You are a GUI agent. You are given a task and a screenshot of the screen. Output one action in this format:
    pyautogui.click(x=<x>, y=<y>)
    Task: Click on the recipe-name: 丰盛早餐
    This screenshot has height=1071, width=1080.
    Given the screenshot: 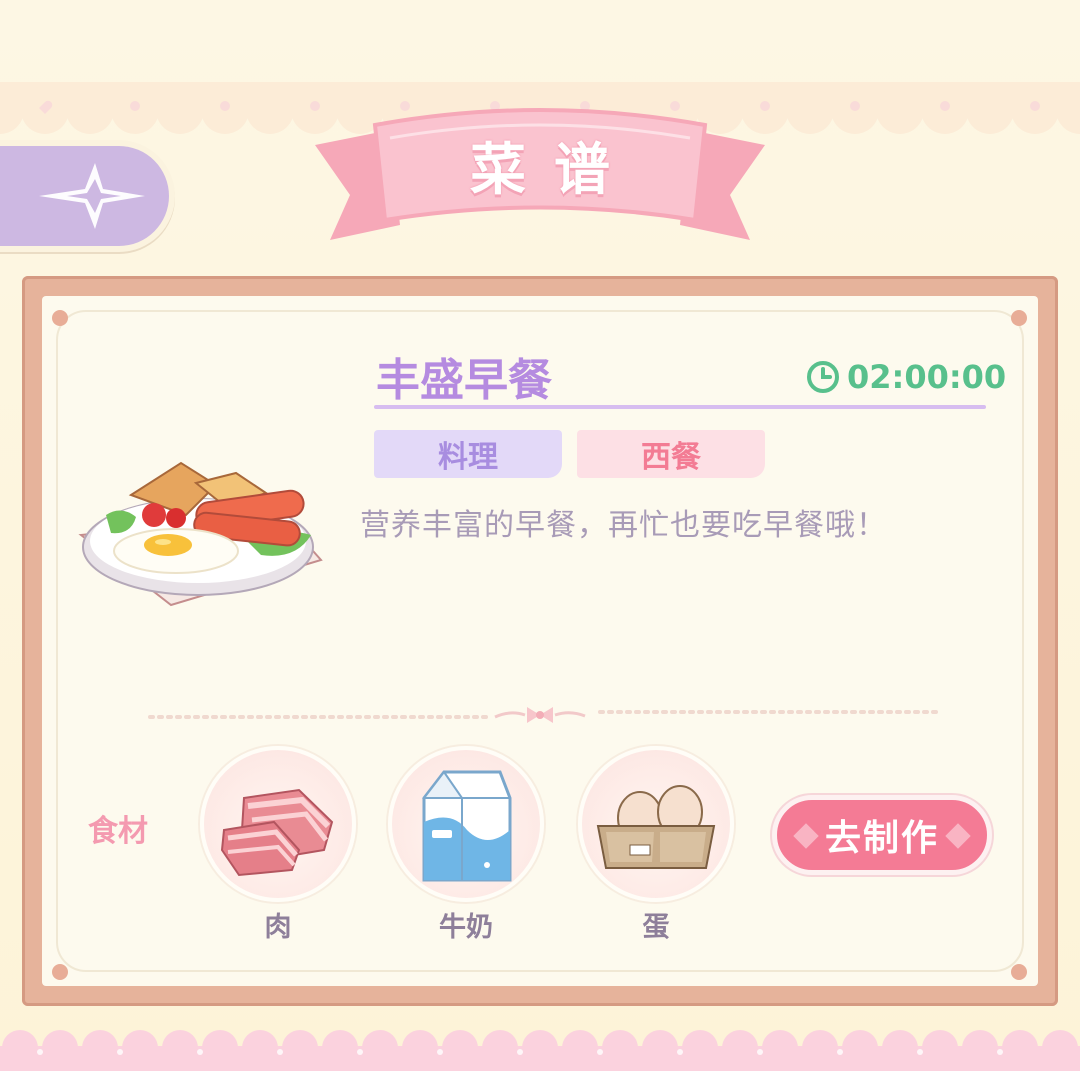 What is the action you would take?
    pyautogui.click(x=464, y=380)
    